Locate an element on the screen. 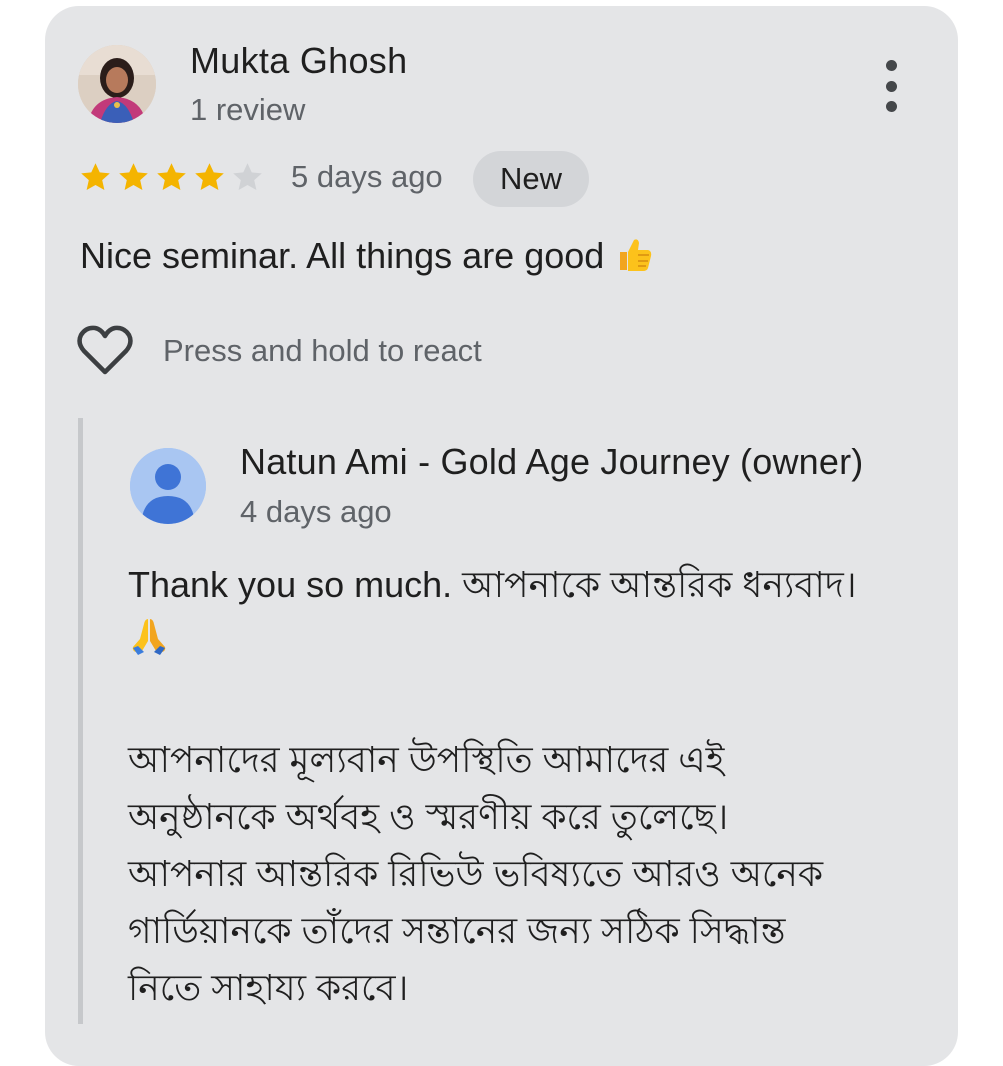  heart-outline-icon is located at coordinates (105, 351).